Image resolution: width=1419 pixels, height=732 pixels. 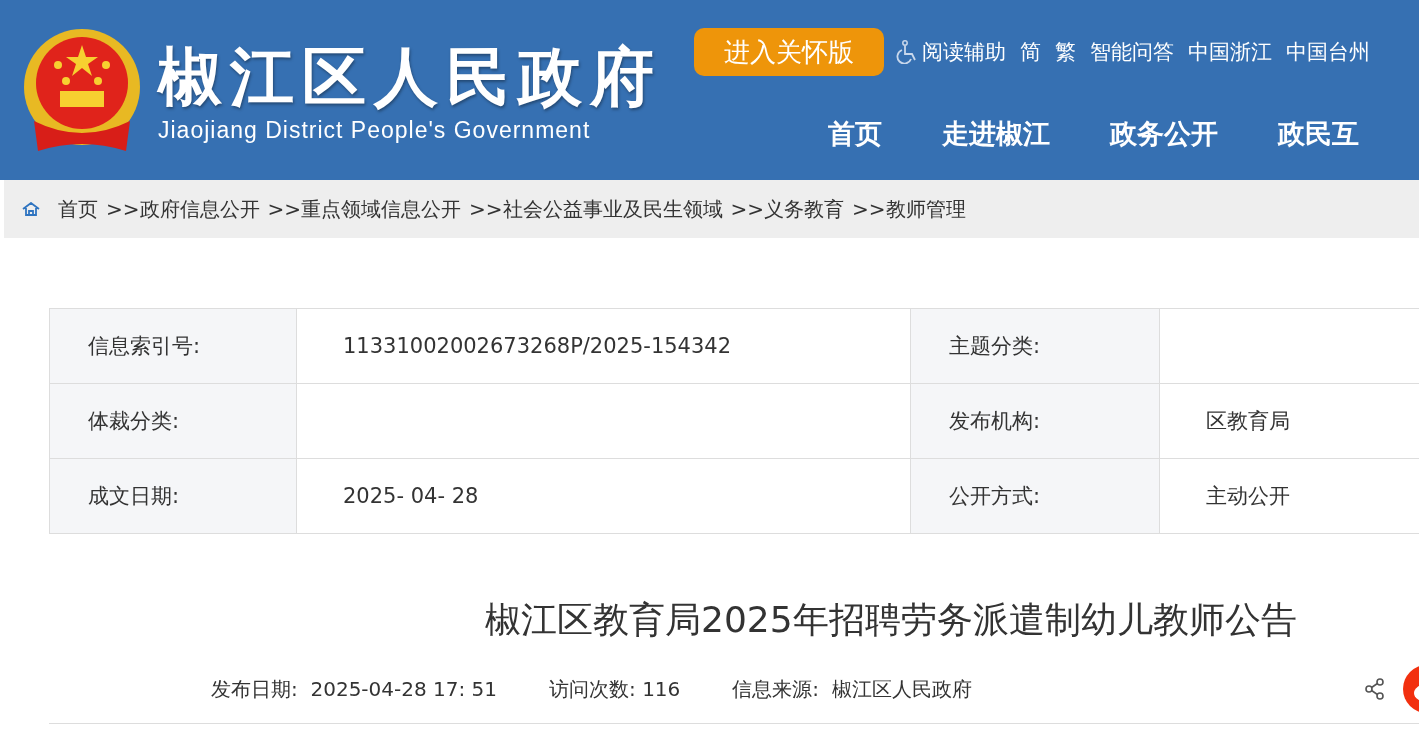 What do you see at coordinates (891, 620) in the screenshot?
I see `article-title: 椒江区教育局2025年招聘劳务派遣制幼儿教师公告` at bounding box center [891, 620].